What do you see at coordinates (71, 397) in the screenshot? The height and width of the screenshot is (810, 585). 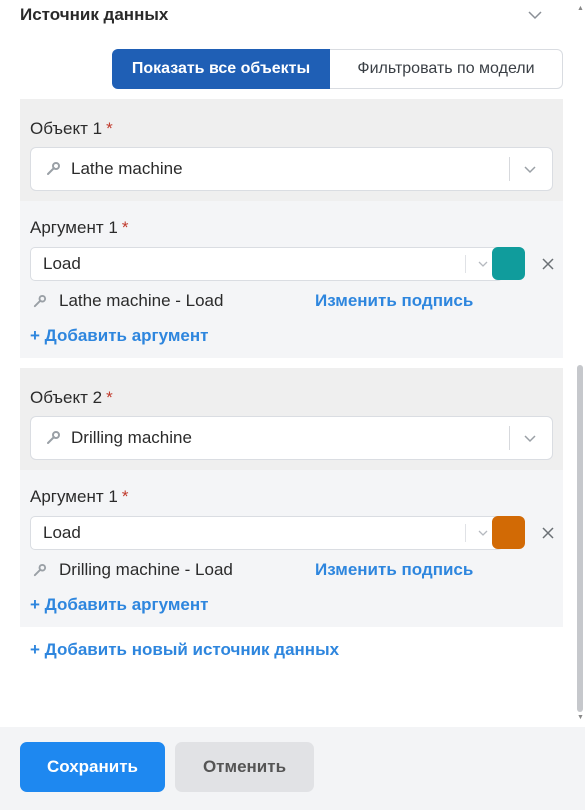 I see `object-label: Объект 2 *` at bounding box center [71, 397].